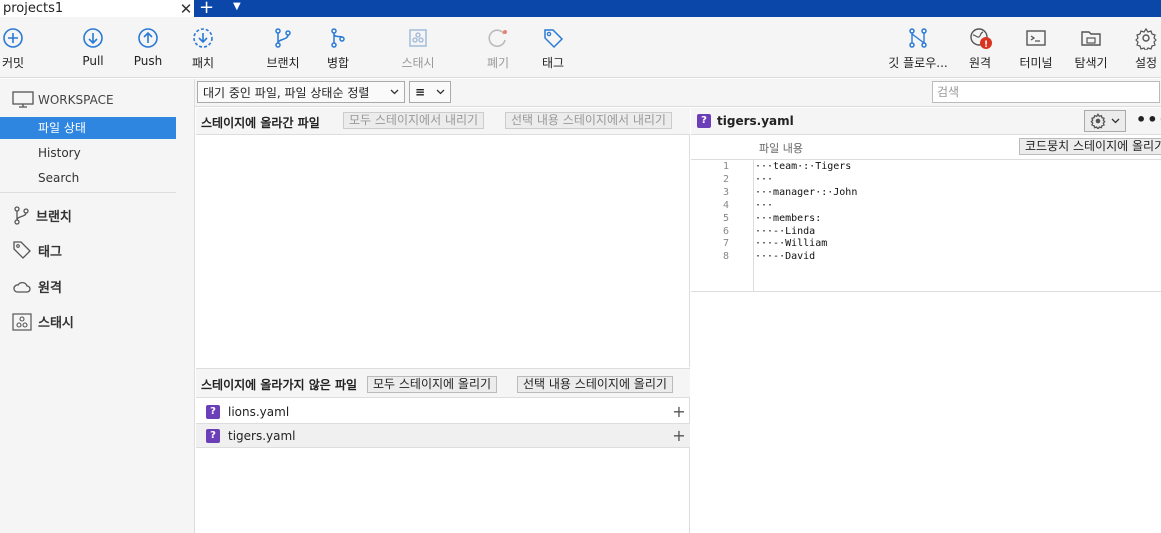 The height and width of the screenshot is (533, 1161). I want to click on unstage-all-button: 모두 스테이지에서 내리기, so click(414, 120).